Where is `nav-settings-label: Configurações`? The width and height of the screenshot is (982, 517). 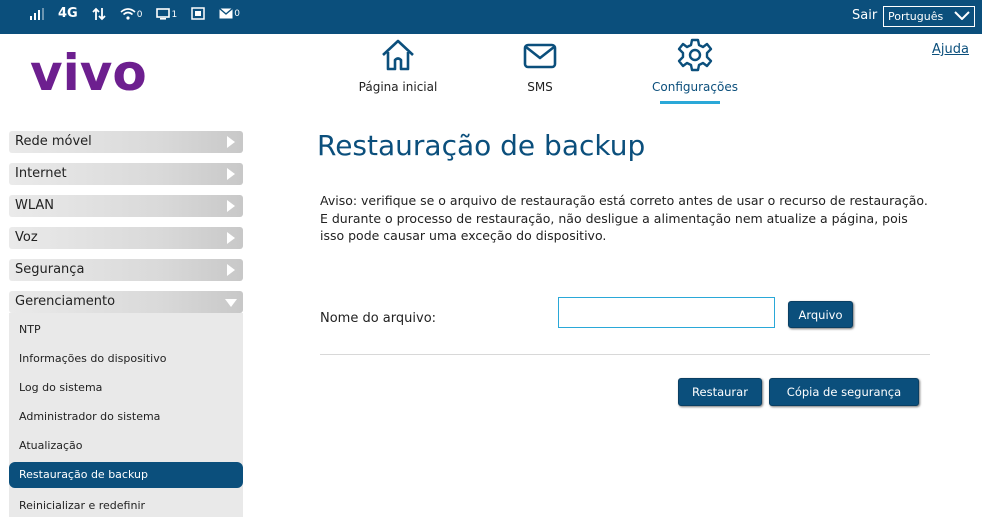 nav-settings-label: Configurações is located at coordinates (695, 87).